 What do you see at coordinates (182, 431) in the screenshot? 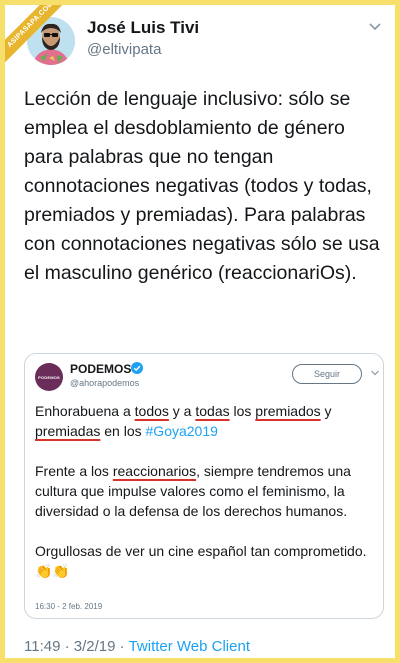
I see `hashtag-link: #Goya2019` at bounding box center [182, 431].